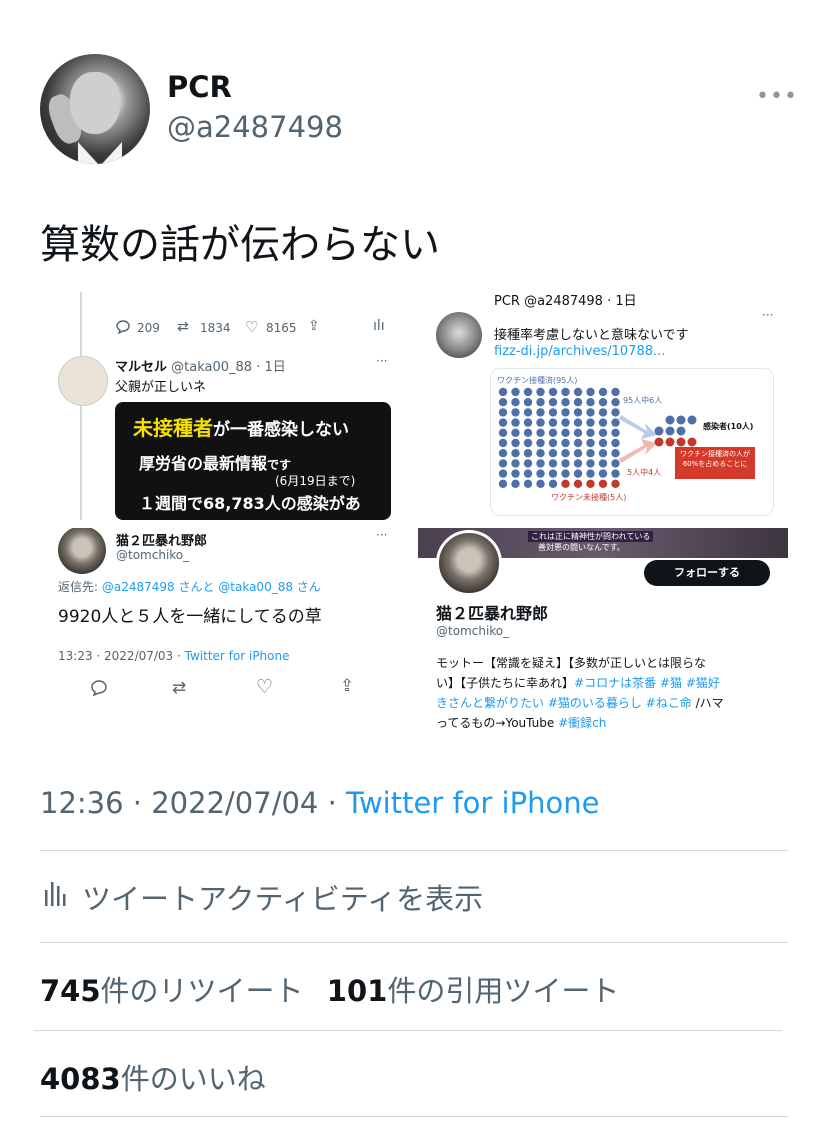 This screenshot has height=1126, width=827. Describe the element at coordinates (255, 127) in the screenshot. I see `author-handle: @a2487498` at that location.